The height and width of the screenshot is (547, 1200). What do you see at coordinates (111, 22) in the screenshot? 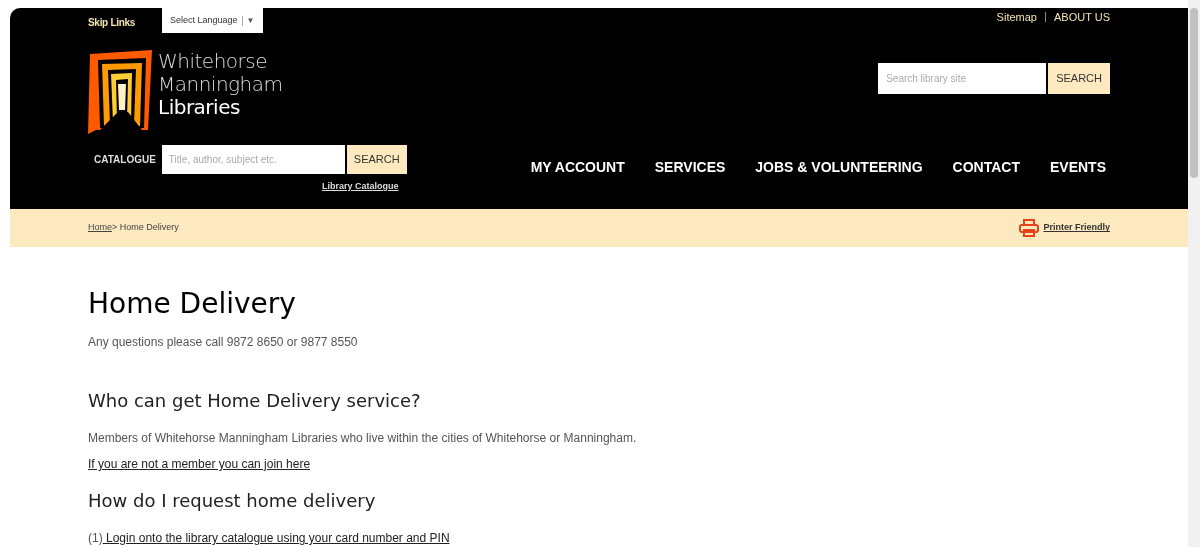
I see `skip-links: Skip Links` at bounding box center [111, 22].